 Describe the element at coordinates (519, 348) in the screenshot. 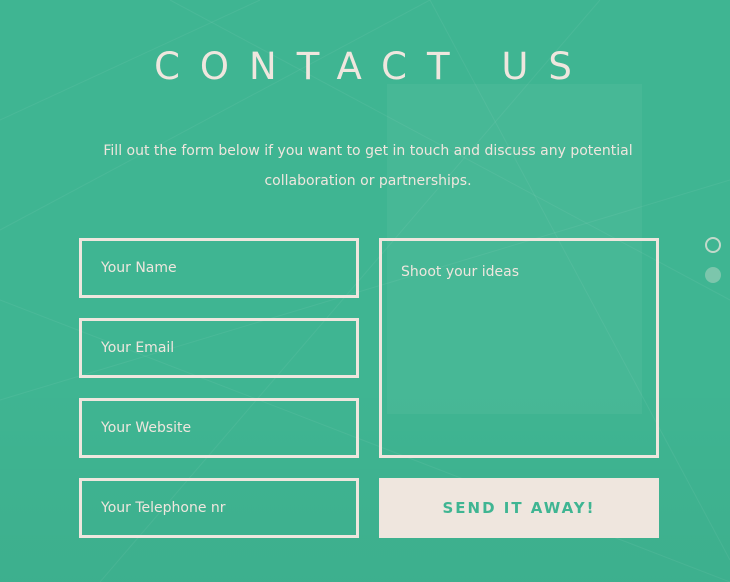

I see `message-textarea` at that location.